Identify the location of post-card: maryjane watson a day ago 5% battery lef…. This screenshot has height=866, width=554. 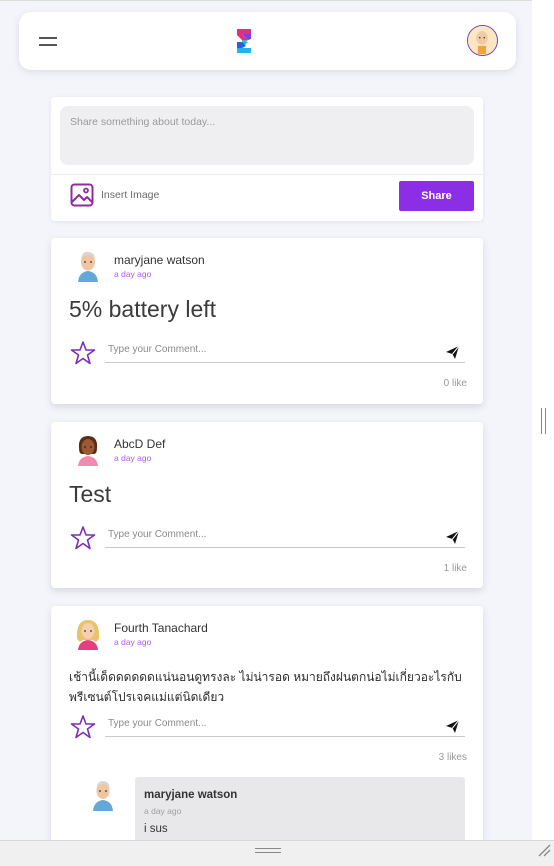
(267, 321).